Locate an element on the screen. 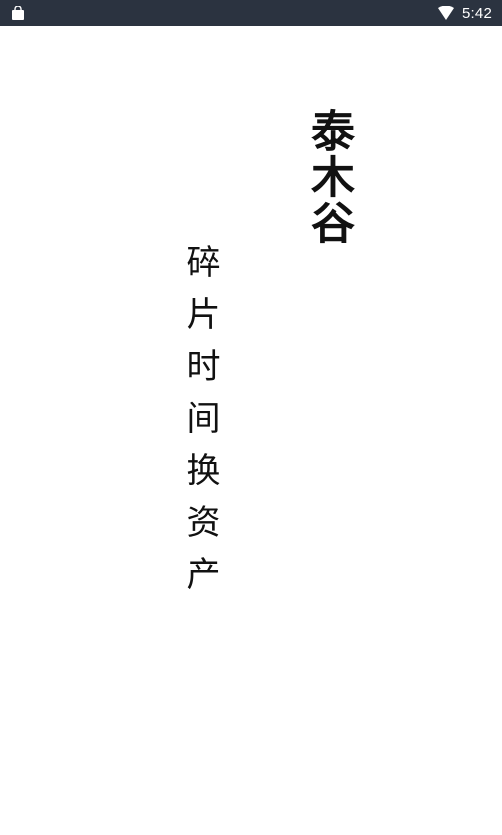 This screenshot has width=502, height=835. status-bar: 5:42 is located at coordinates (251, 13).